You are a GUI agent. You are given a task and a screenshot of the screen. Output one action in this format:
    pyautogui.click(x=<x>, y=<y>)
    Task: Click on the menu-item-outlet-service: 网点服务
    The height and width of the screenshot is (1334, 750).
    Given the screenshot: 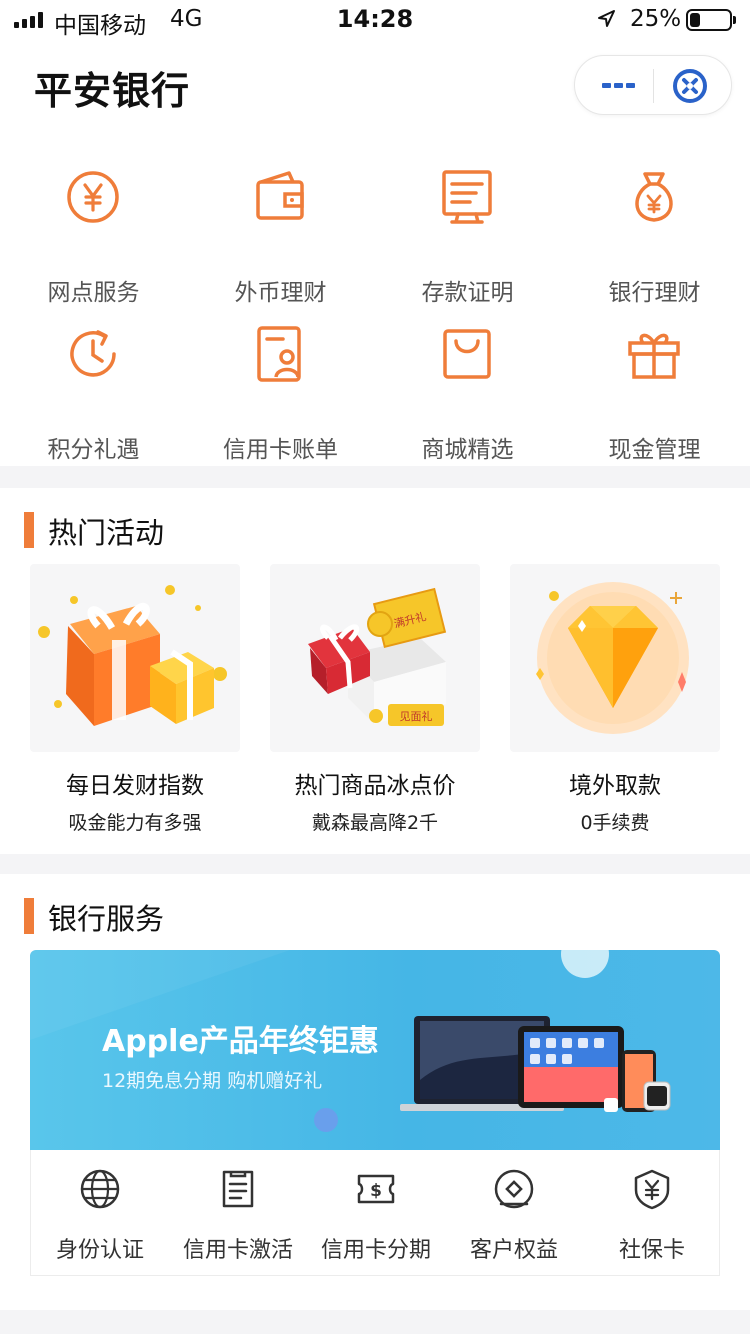 What is the action you would take?
    pyautogui.click(x=93, y=241)
    